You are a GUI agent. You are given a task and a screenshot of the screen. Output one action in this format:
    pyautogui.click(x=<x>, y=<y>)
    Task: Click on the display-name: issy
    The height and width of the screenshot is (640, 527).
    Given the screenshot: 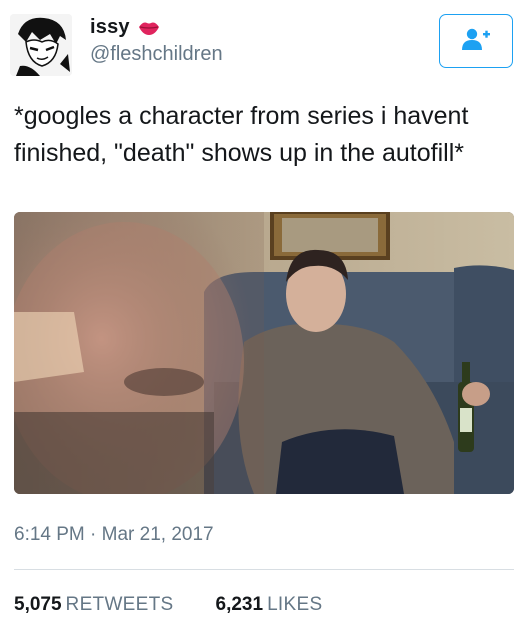 What is the action you would take?
    pyautogui.click(x=110, y=27)
    